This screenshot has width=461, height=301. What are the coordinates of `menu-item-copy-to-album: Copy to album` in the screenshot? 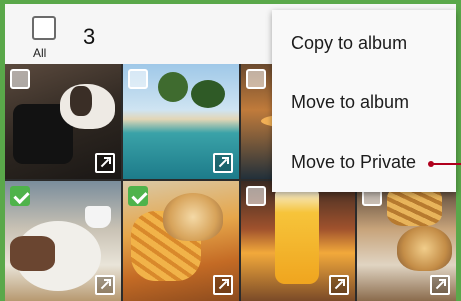 It's located at (364, 43).